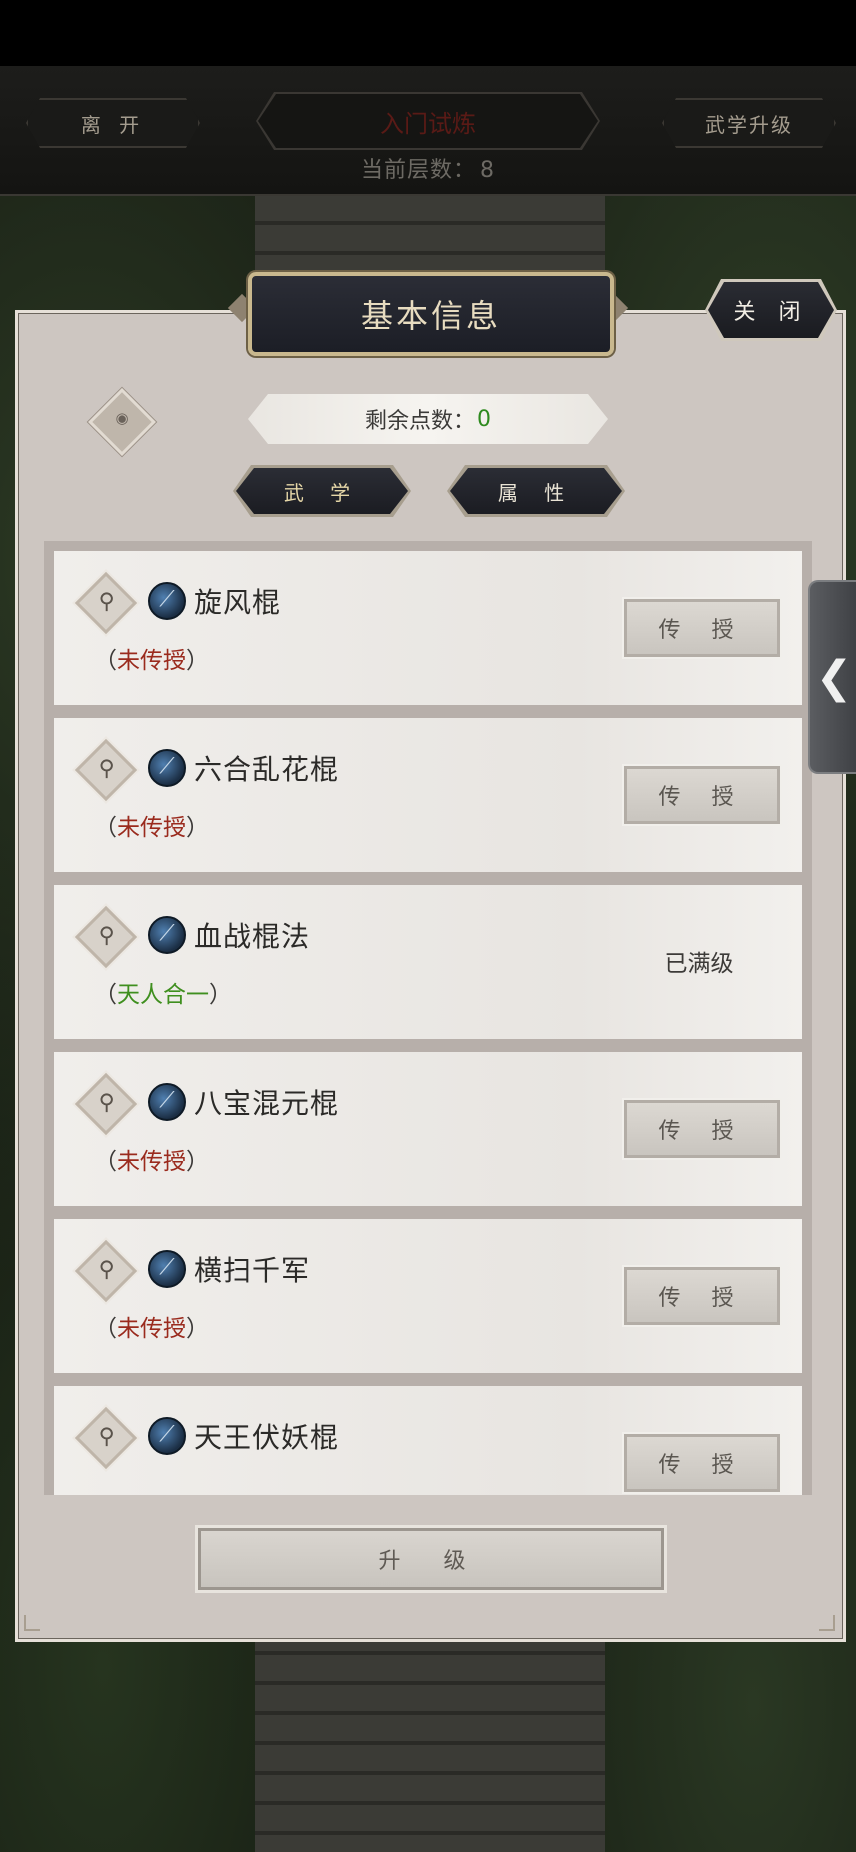 The height and width of the screenshot is (1852, 856). I want to click on side-drawer-tab: ❮, so click(832, 677).